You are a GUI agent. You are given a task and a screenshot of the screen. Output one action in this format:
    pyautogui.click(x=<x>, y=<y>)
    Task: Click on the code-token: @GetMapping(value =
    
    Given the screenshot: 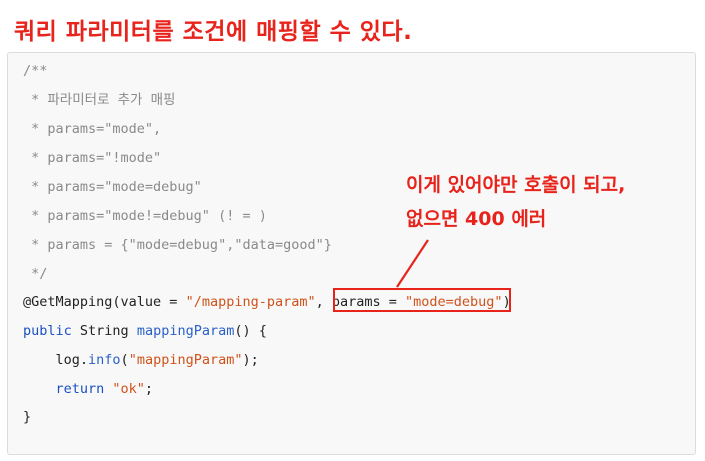 What is the action you would take?
    pyautogui.click(x=104, y=302)
    